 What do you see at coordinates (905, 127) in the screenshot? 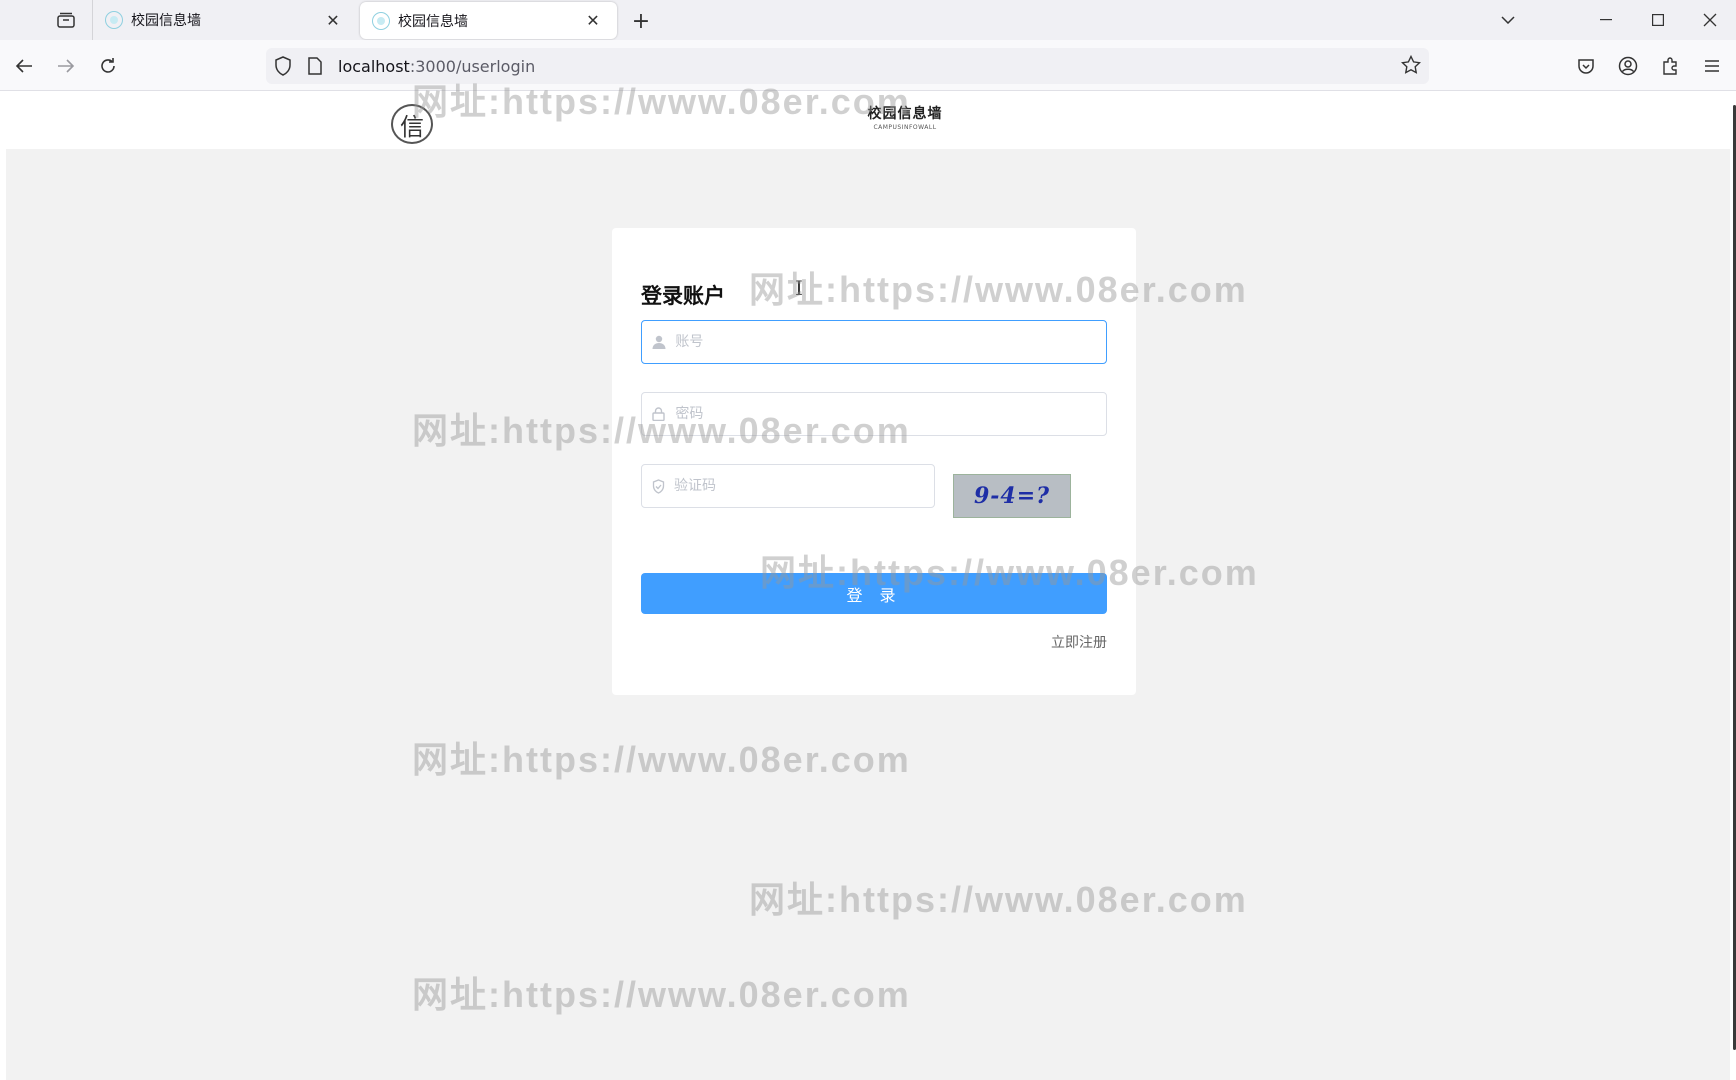
I see `brand-subtitle: CAMPUSINFOWALL` at bounding box center [905, 127].